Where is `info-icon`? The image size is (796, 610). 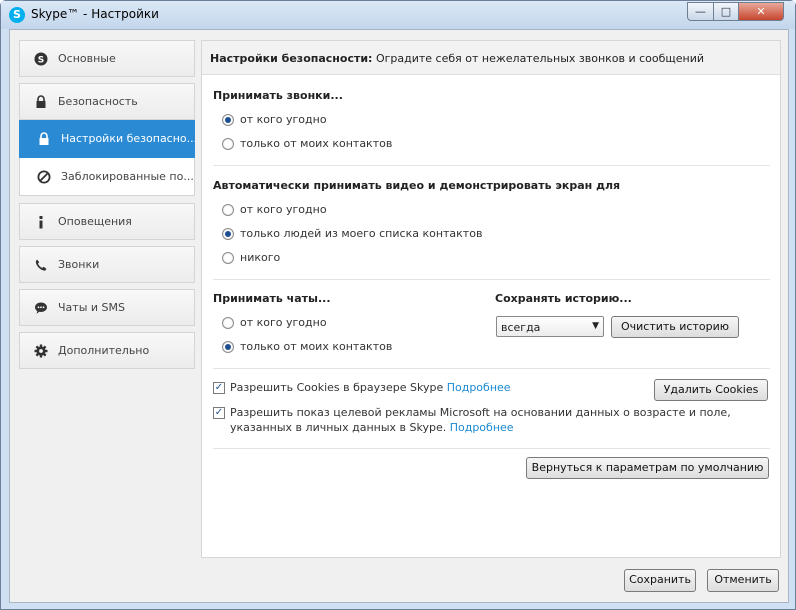
info-icon is located at coordinates (41, 222).